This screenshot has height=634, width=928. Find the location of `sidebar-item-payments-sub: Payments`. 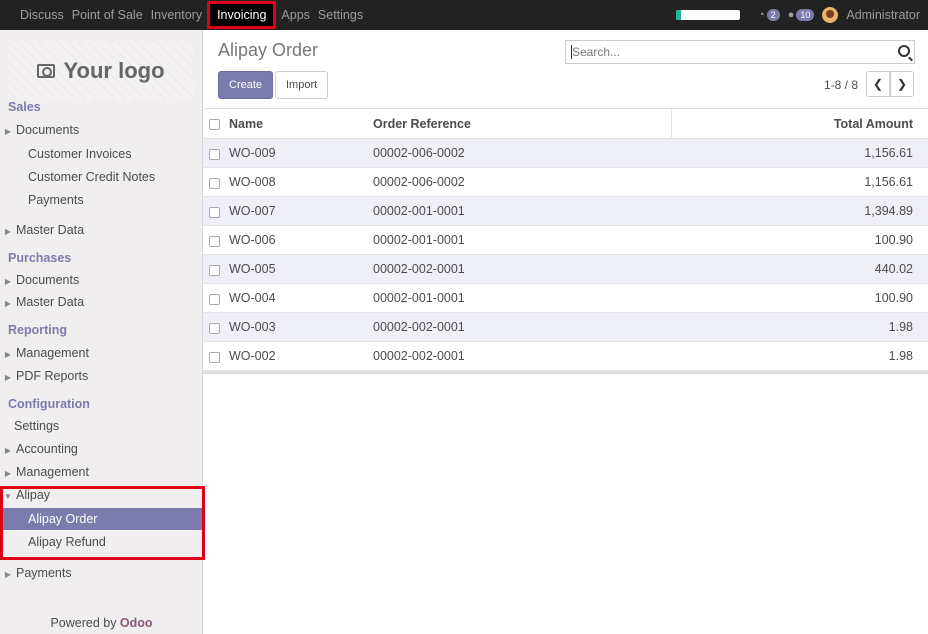

sidebar-item-payments-sub: Payments is located at coordinates (101, 200).